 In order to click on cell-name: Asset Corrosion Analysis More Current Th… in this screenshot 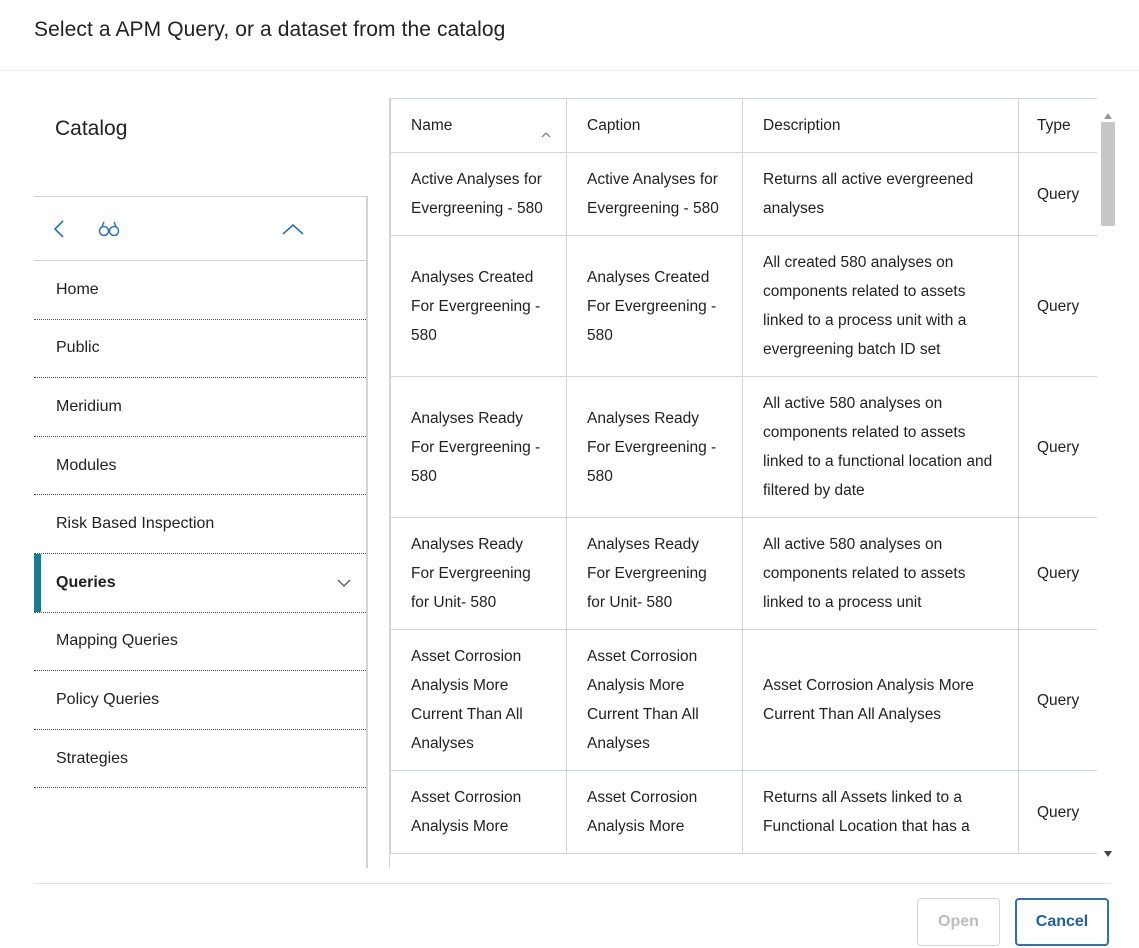, I will do `click(478, 700)`.